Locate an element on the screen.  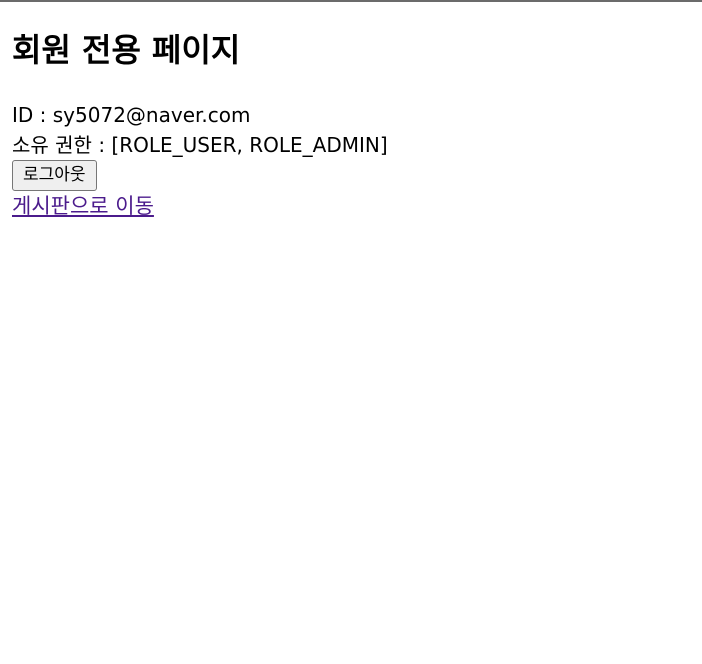
user-roles-label: 소유 권한 is located at coordinates (52, 145).